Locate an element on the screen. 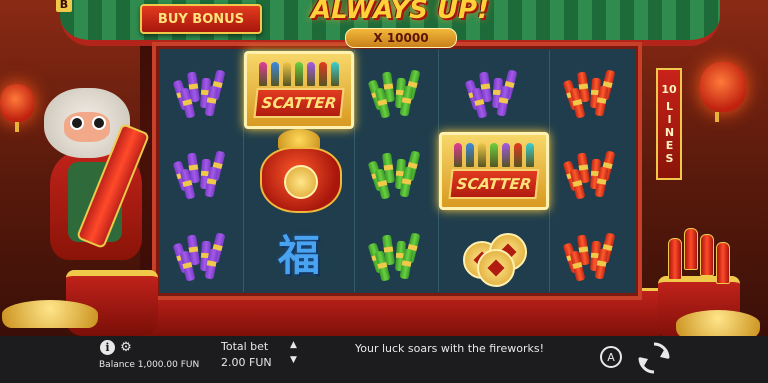  total-bet-value: 2.00 FUN is located at coordinates (246, 362).